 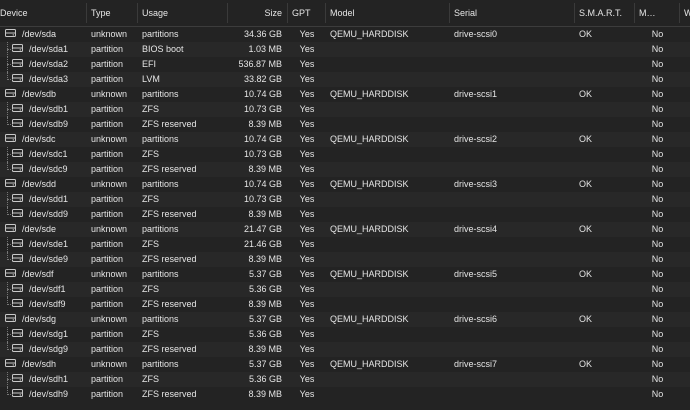 What do you see at coordinates (345, 64) in the screenshot?
I see `partition-row: /dev/sda2 partition EFI 536.87 MB Yes No` at bounding box center [345, 64].